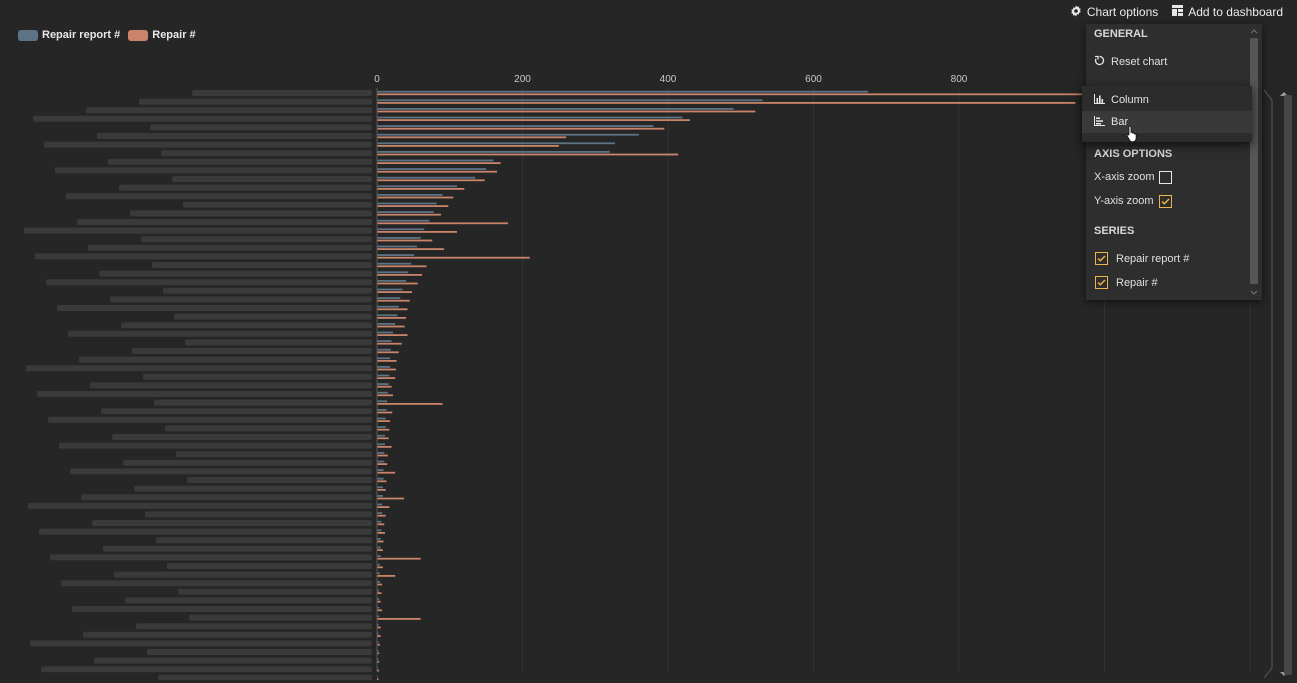  I want to click on series-item-repair: Repair #, so click(1126, 282).